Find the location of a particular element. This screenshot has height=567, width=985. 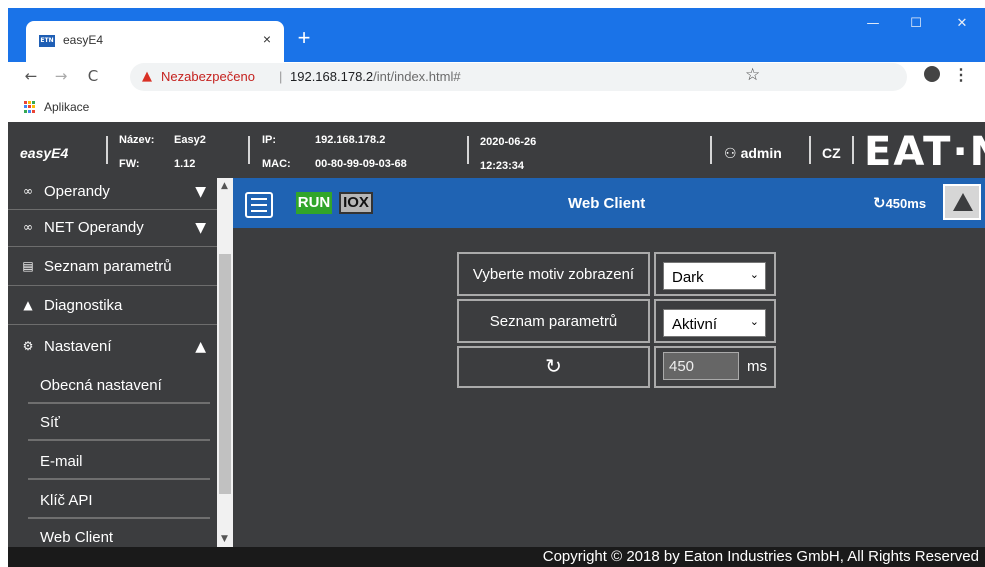

run-status-badge: RUN is located at coordinates (314, 203).